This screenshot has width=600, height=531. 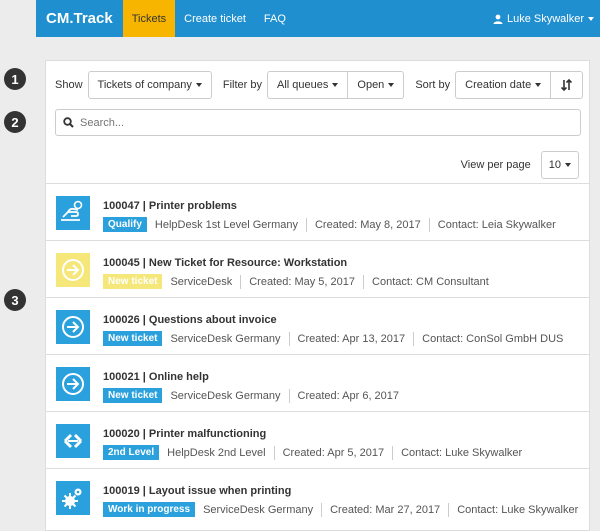 What do you see at coordinates (68, 122) in the screenshot?
I see `search-icon` at bounding box center [68, 122].